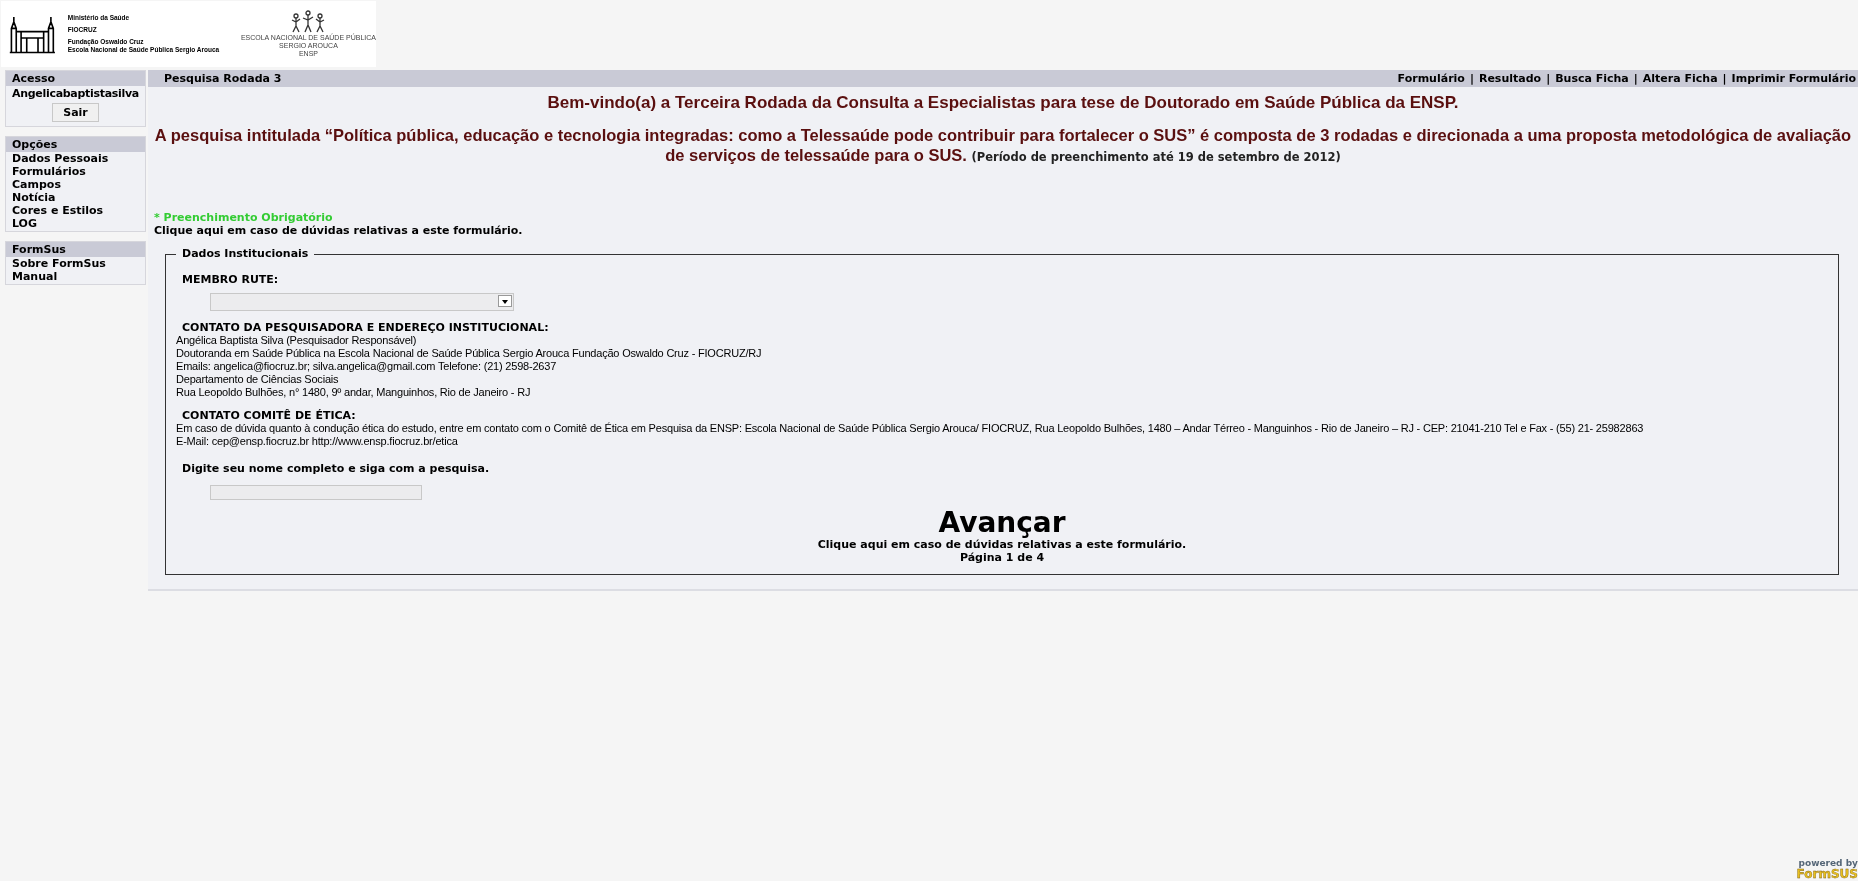 The height and width of the screenshot is (881, 1858). What do you see at coordinates (75, 171) in the screenshot?
I see `sidebar-item: Formulários` at bounding box center [75, 171].